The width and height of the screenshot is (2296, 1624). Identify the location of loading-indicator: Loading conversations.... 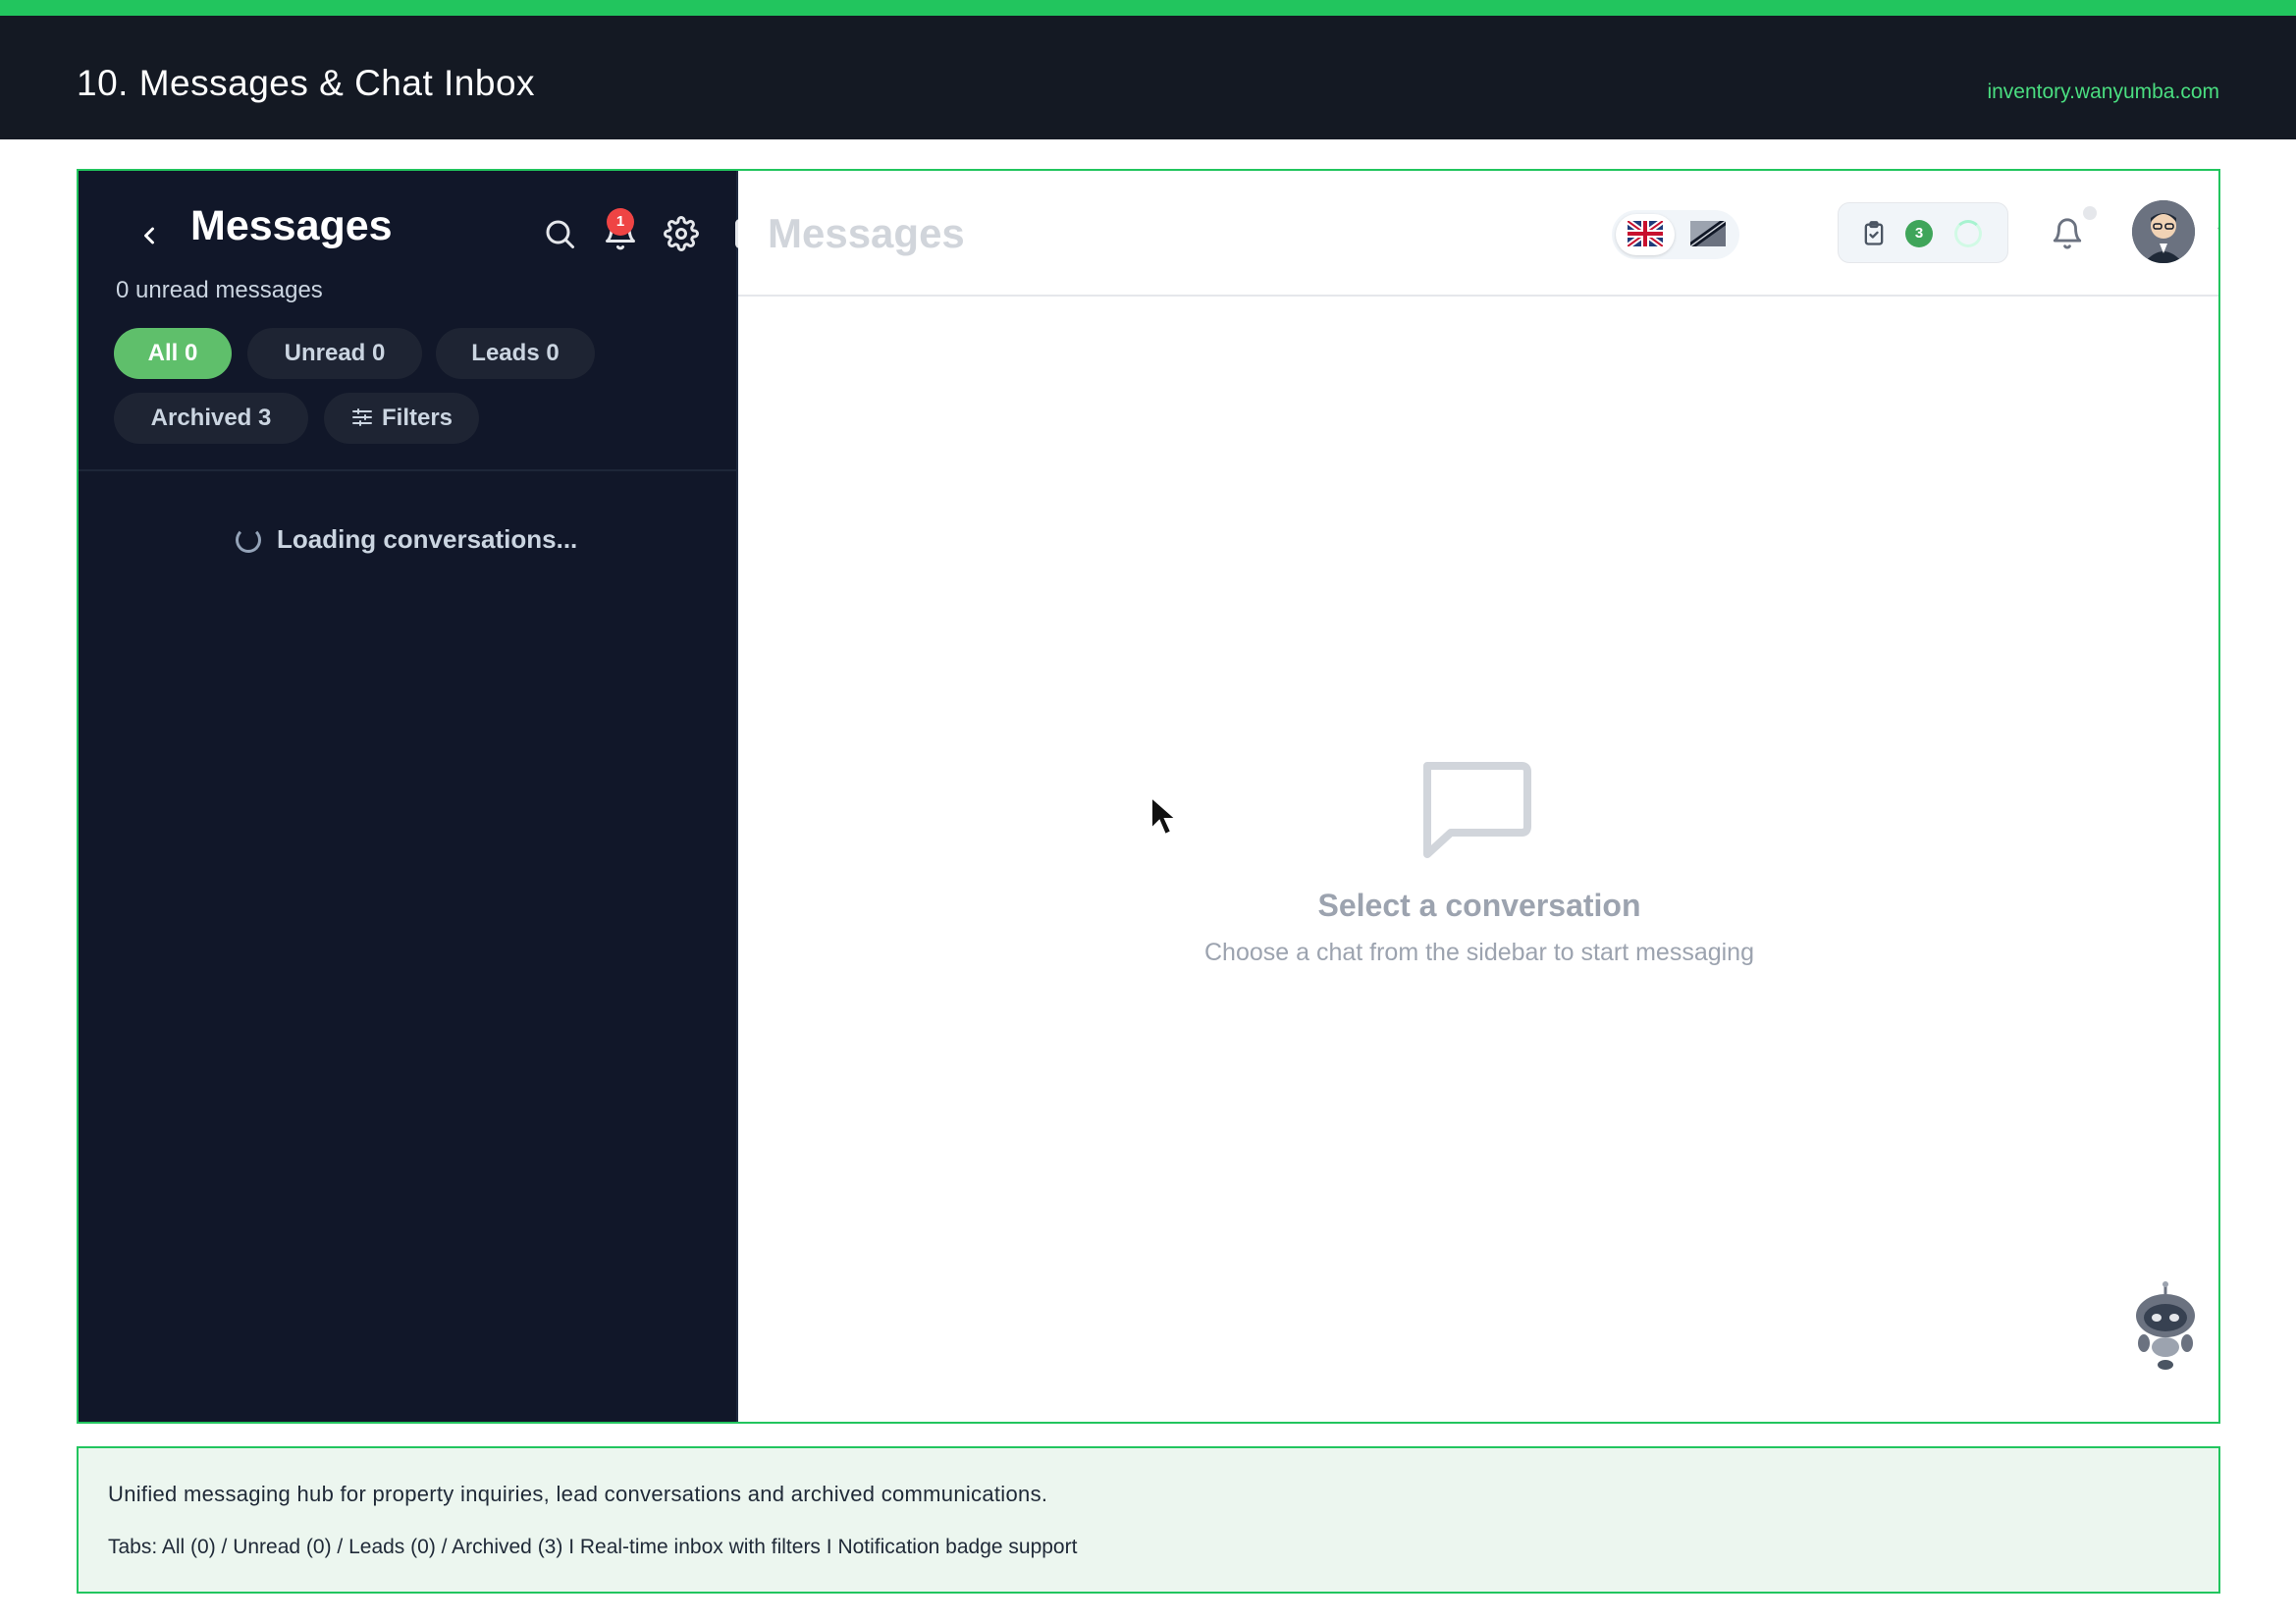
(406, 539).